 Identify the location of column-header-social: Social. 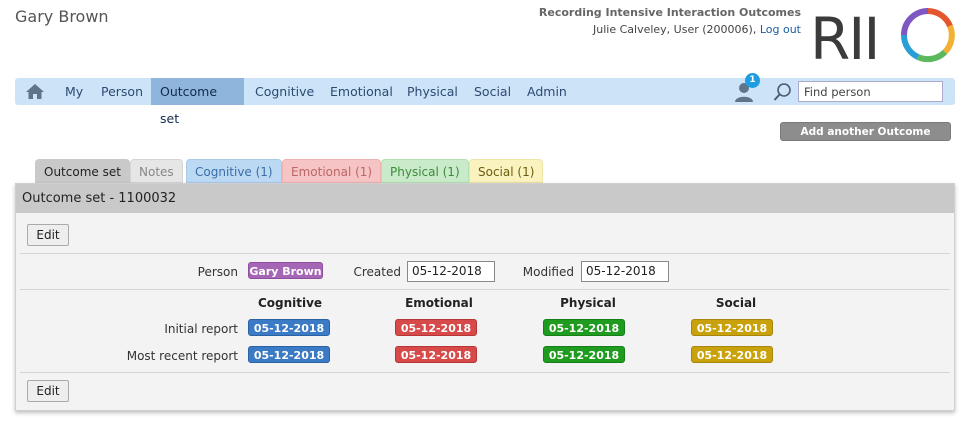
(736, 303).